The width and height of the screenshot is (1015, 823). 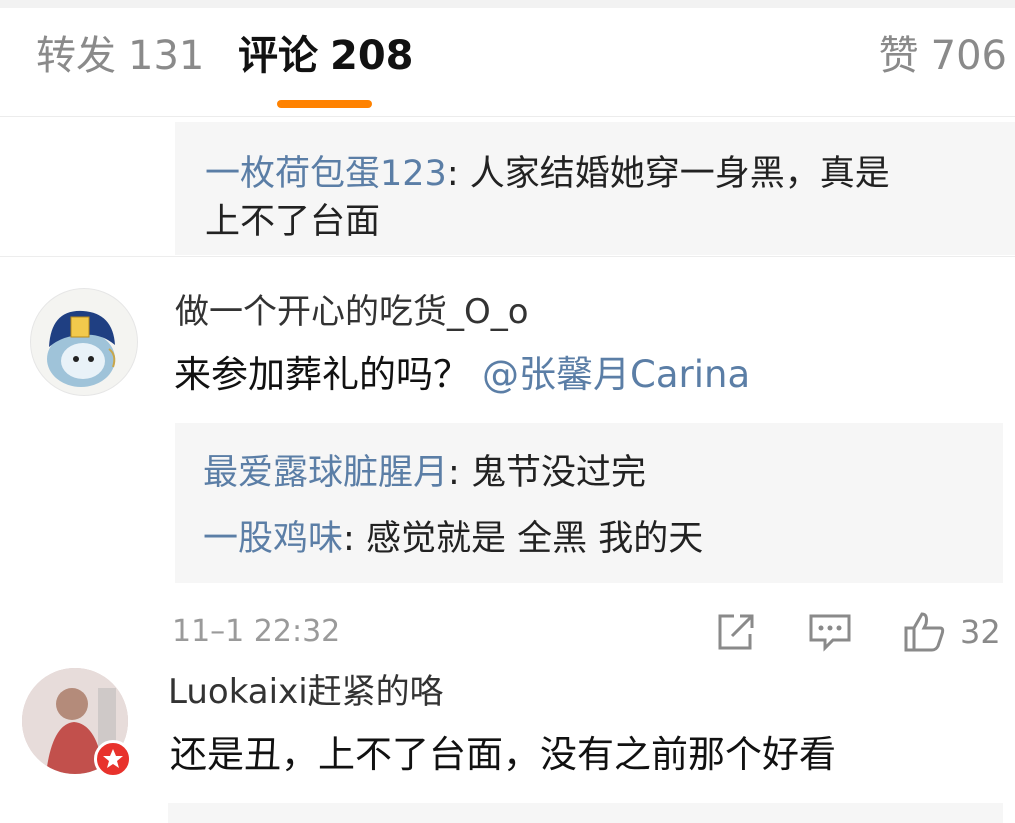 What do you see at coordinates (503, 754) in the screenshot?
I see `comment-body: 还是丑，上不了台面，没有之前那个好看` at bounding box center [503, 754].